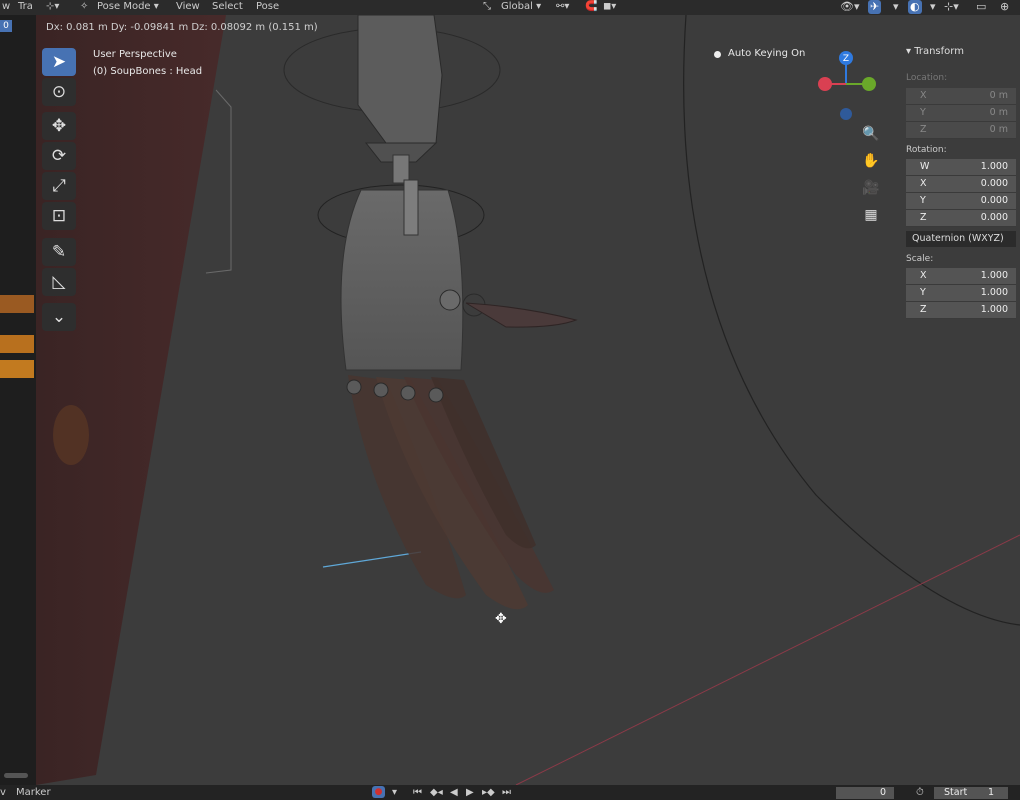 The image size is (1020, 800). Describe the element at coordinates (927, 78) in the screenshot. I see `location-label: Location:` at that location.